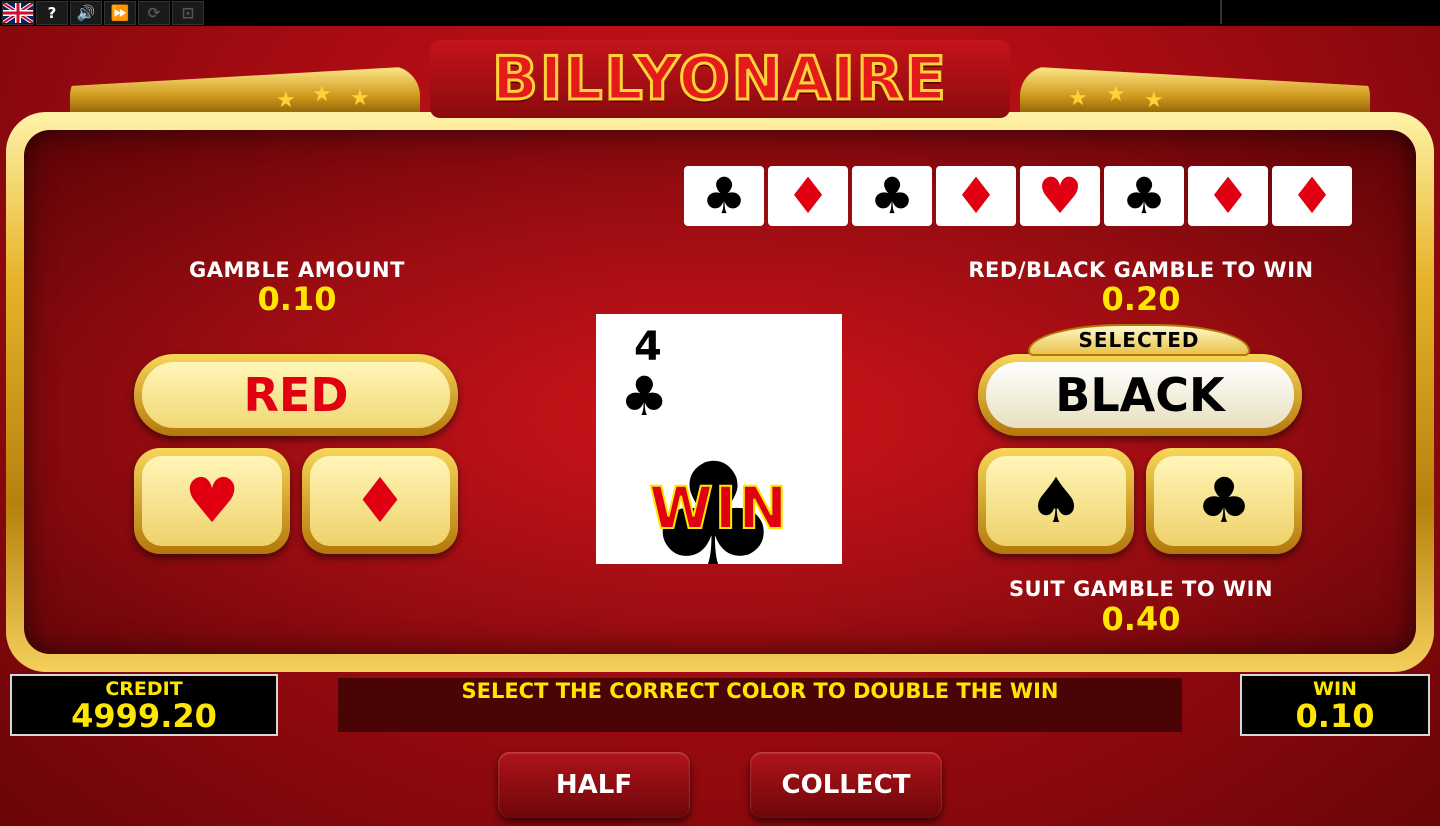 This screenshot has width=1440, height=826. What do you see at coordinates (719, 439) in the screenshot?
I see `drawn-card: 4 ♣ ♣ WIN` at bounding box center [719, 439].